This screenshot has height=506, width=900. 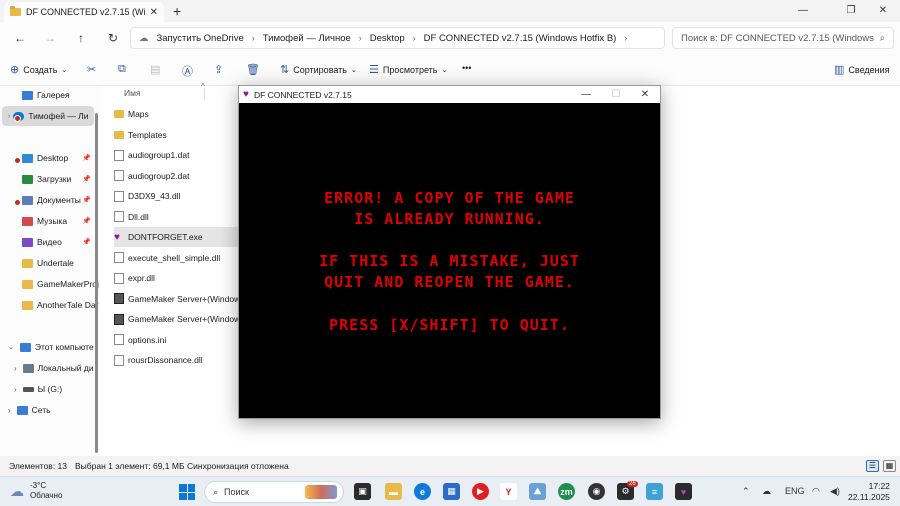 I want to click on breadcrumb-item: Тимофей — Личное, so click(x=307, y=38).